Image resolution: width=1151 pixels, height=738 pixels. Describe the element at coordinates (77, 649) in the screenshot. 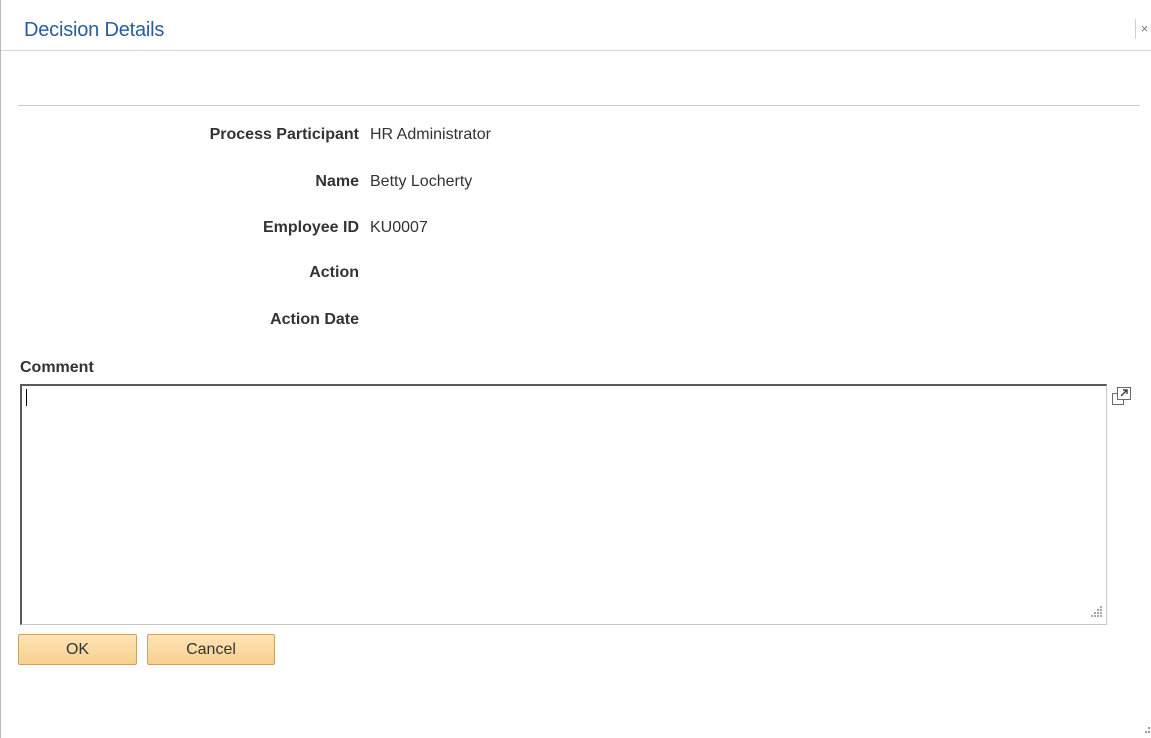

I see `ok-button: OK` at that location.